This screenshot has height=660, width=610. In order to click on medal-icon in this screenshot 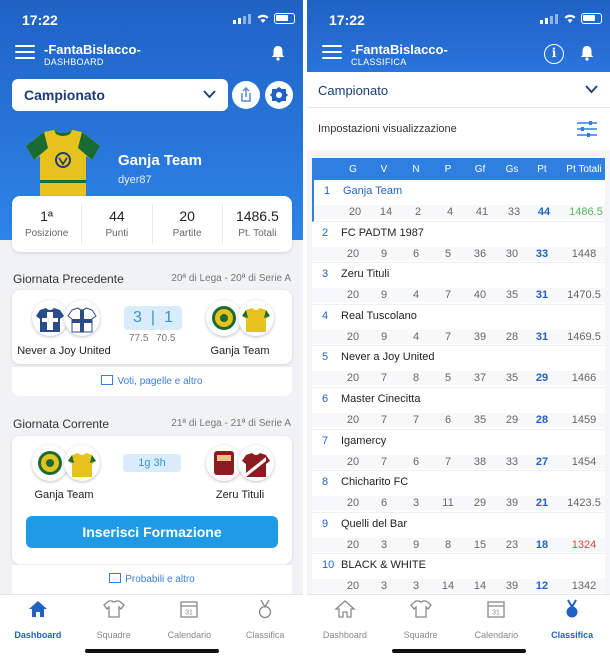, I will do `click(572, 608)`.